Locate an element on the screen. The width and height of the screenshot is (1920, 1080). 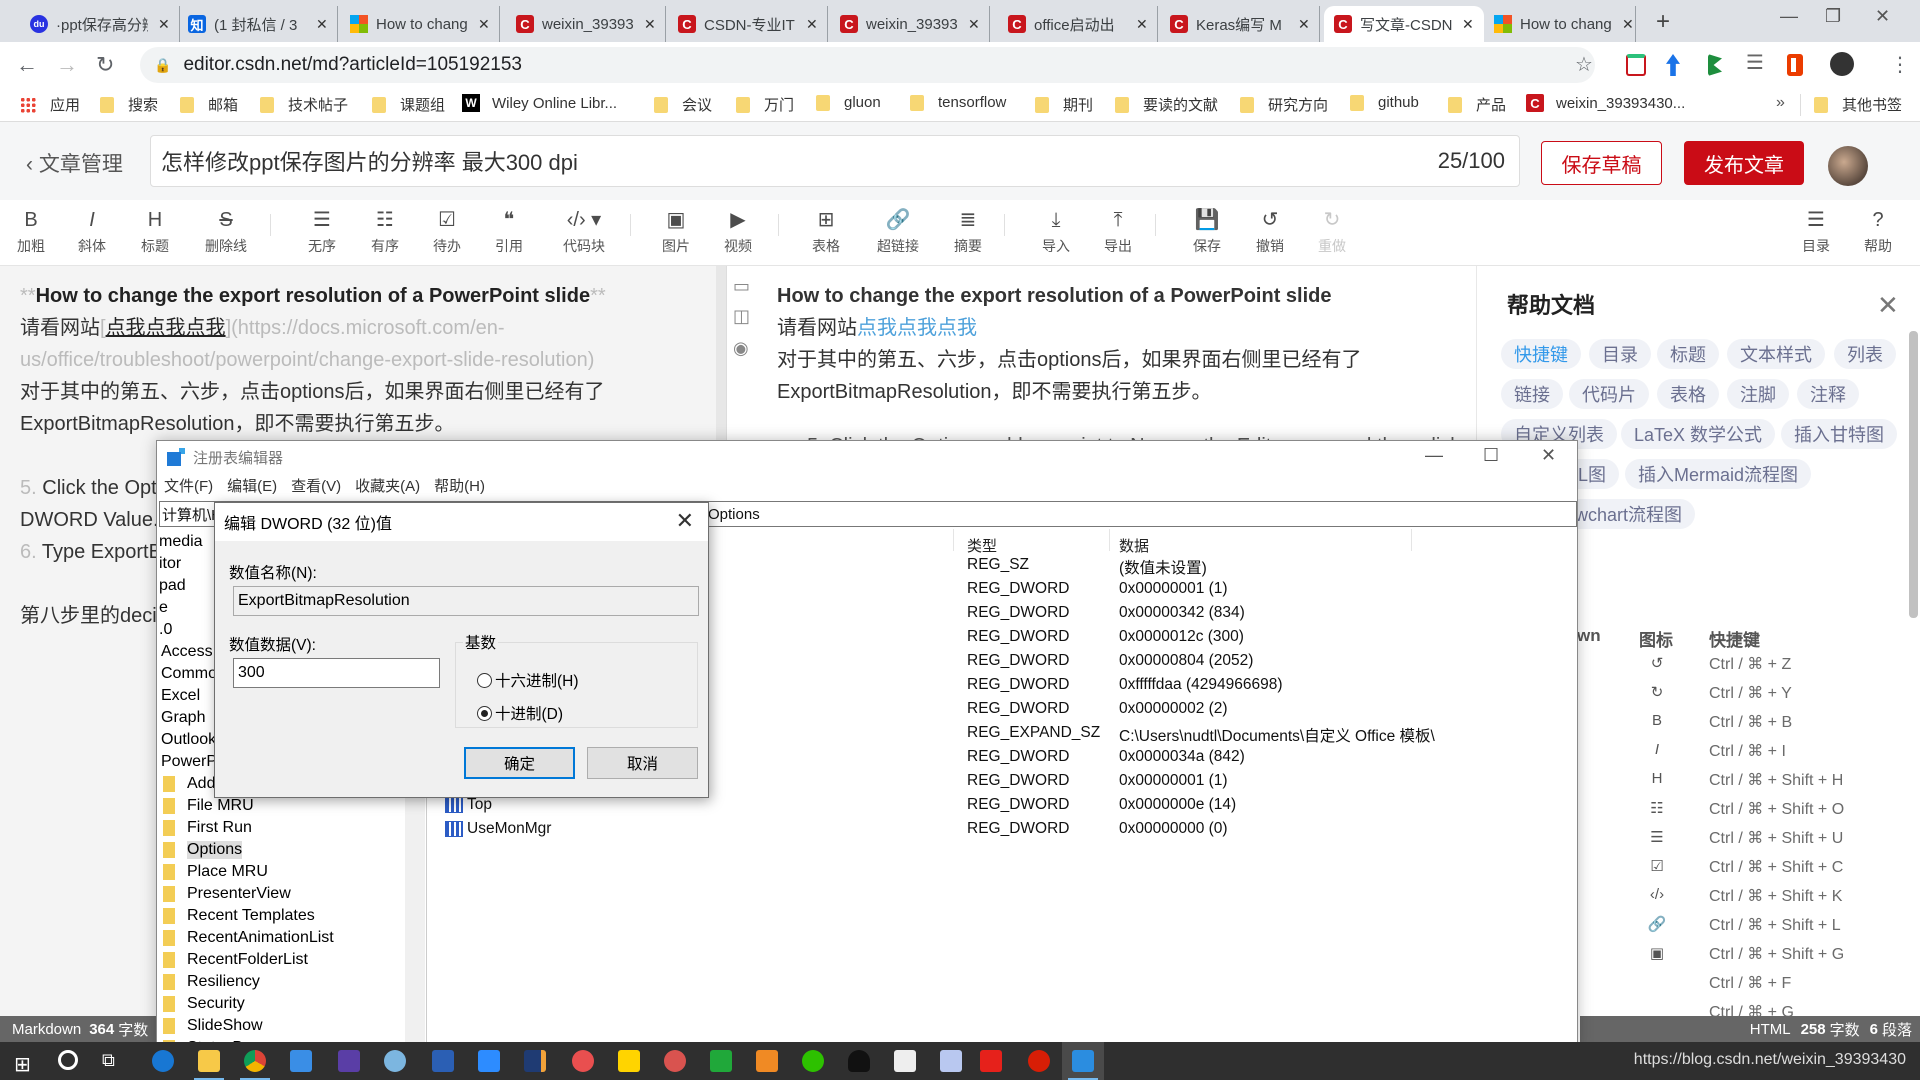
bookmark-star-icon: ☆ is located at coordinates (1584, 64).